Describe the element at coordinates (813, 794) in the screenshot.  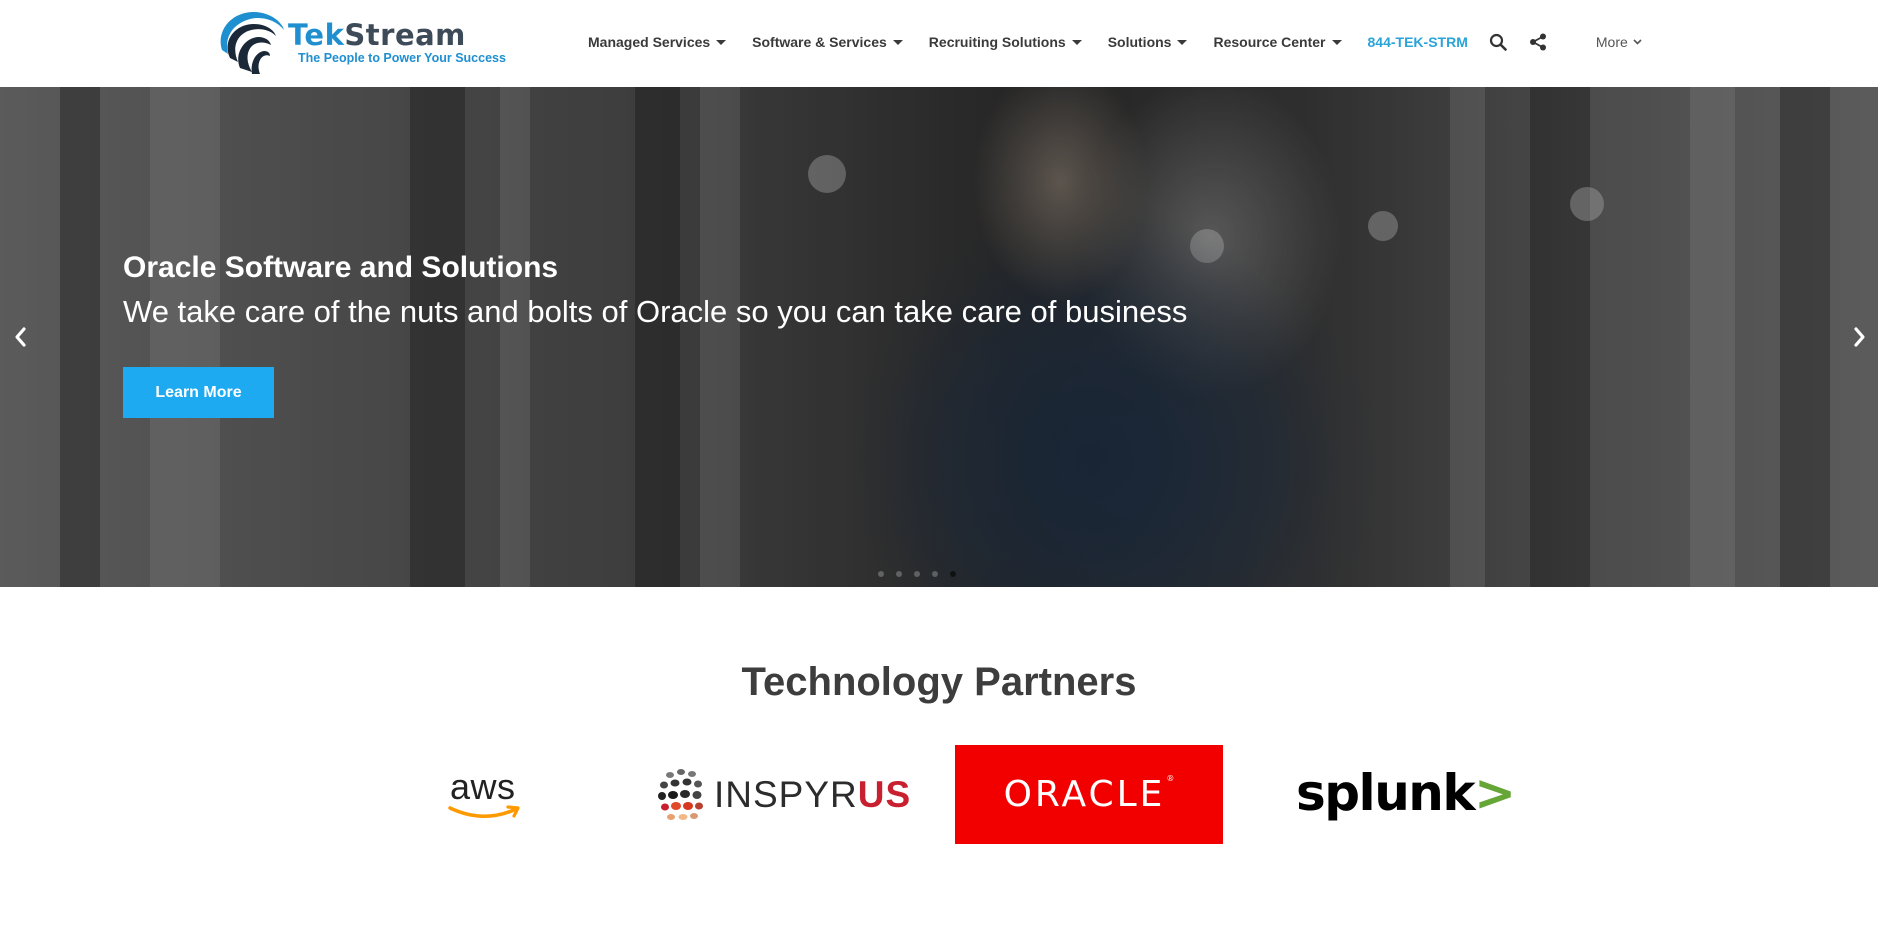
I see `inspyrus-wordmark: INSPYRUS` at that location.